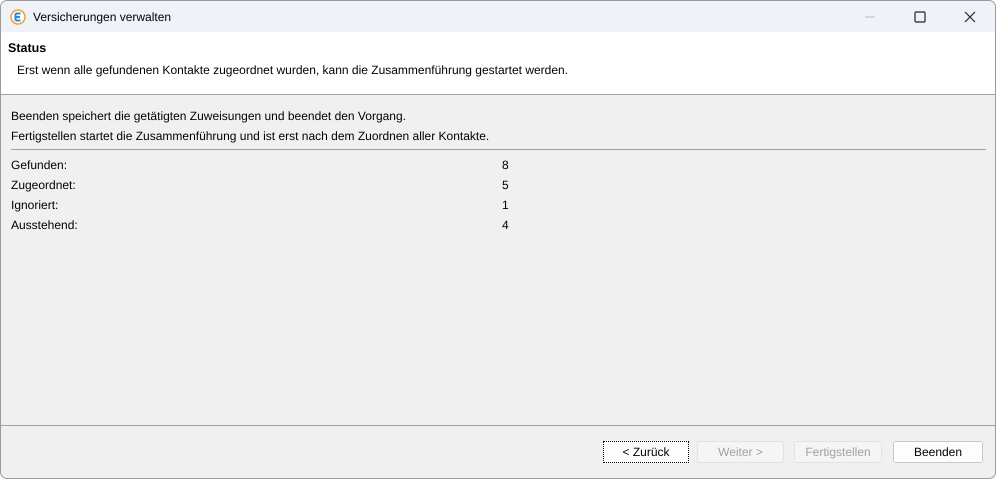  I want to click on info-text: Fertigstellen startet die Zusammenführung und ist erst nach dem Zuordnen aller Kontakte., so click(250, 136).